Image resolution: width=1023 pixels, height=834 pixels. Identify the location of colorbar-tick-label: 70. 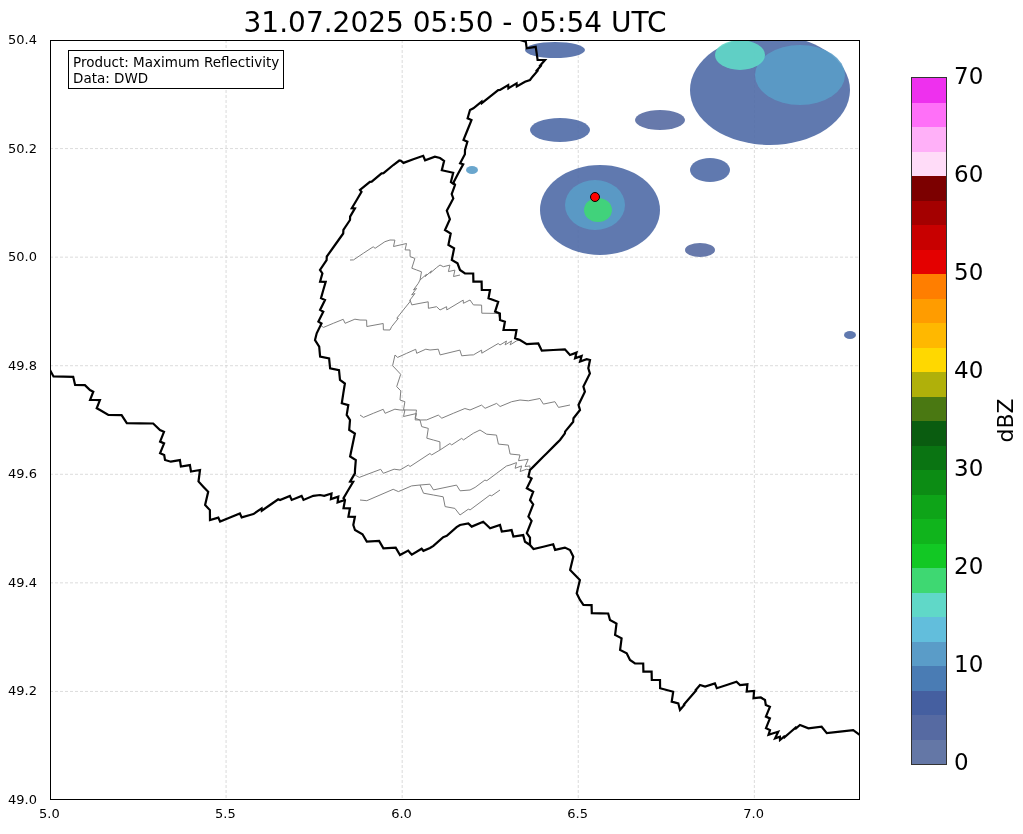
(969, 76).